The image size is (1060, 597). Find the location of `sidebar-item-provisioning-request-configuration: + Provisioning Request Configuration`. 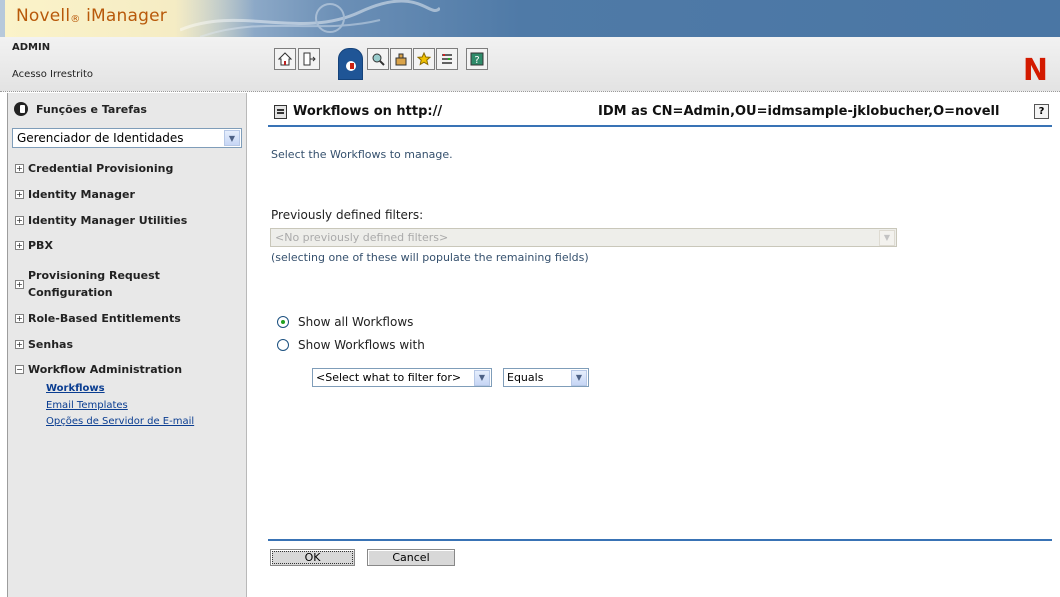

sidebar-item-provisioning-request-configuration: + Provisioning Request Configuration is located at coordinates (87, 284).